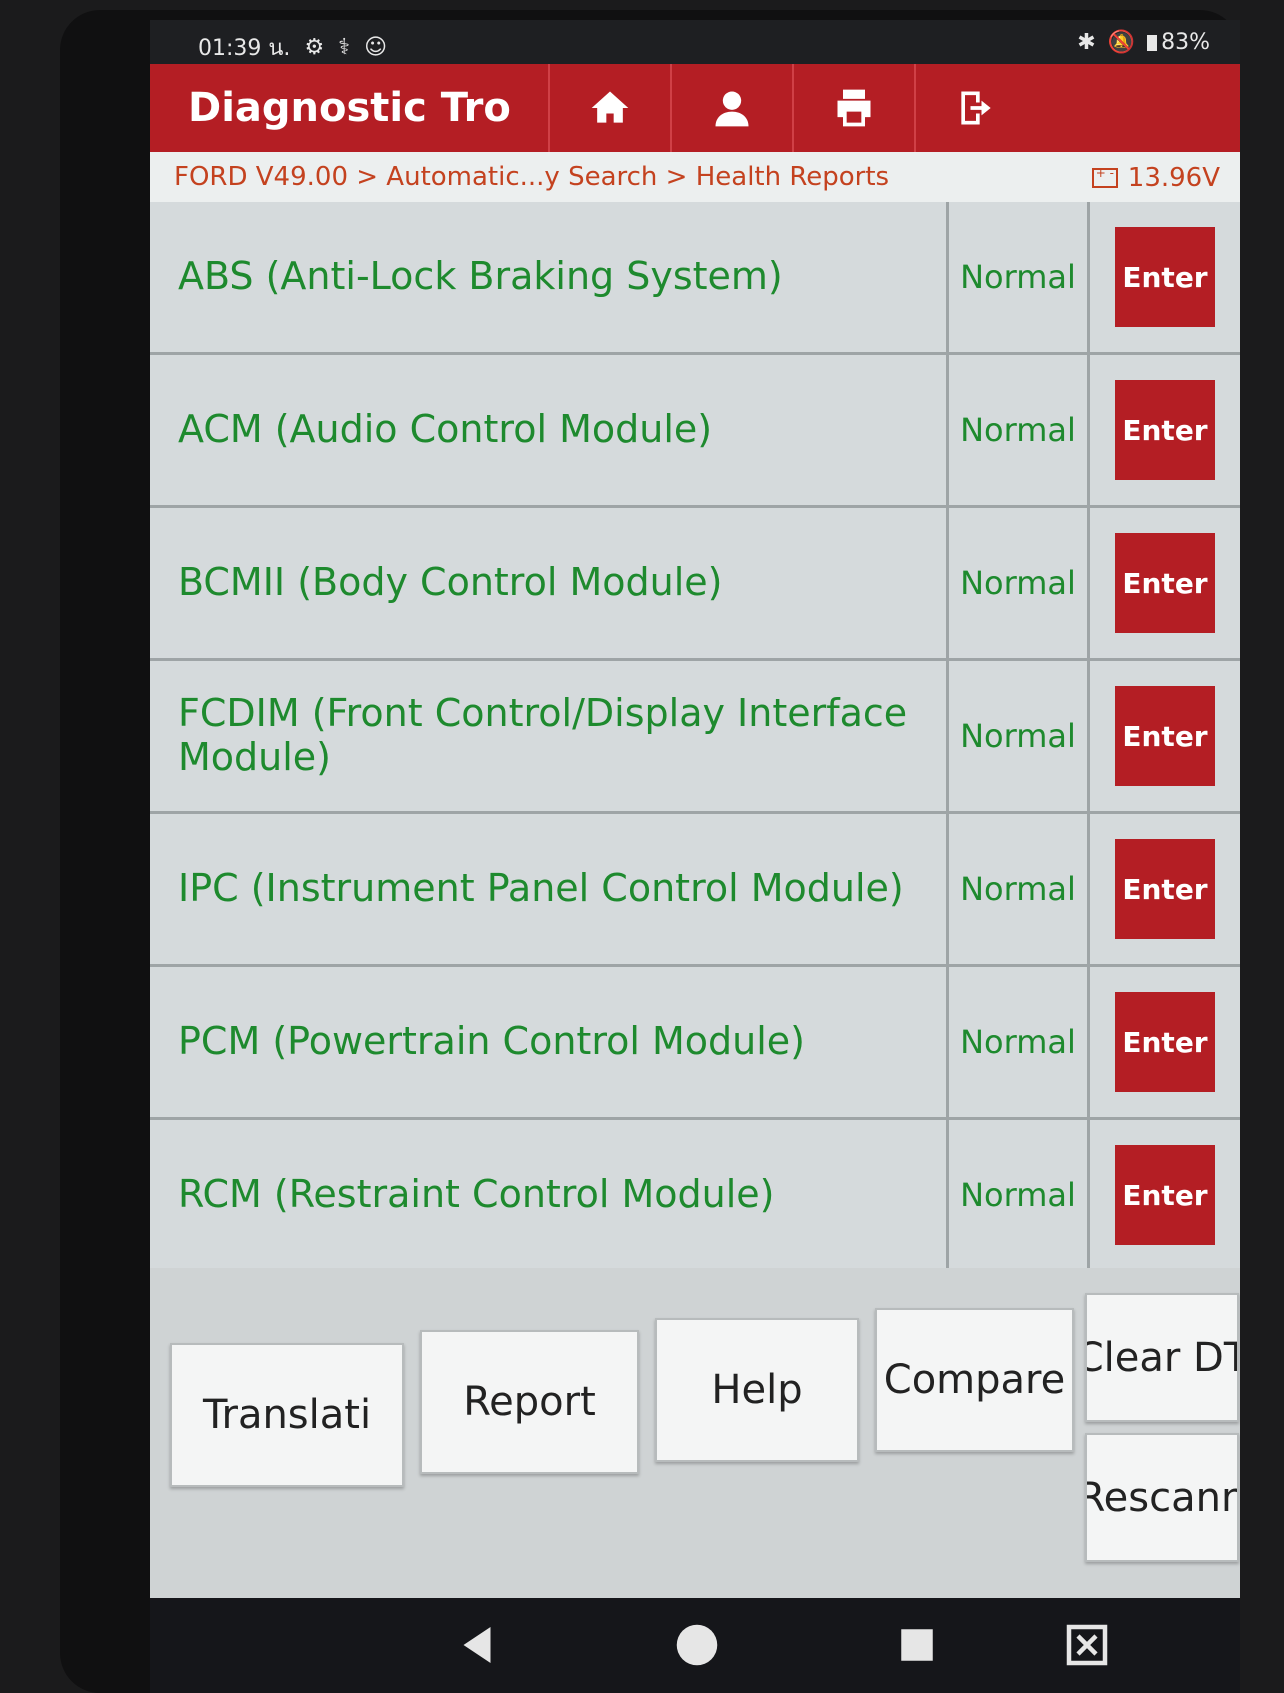  I want to click on voltage-readout: 13.96V, so click(1155, 178).